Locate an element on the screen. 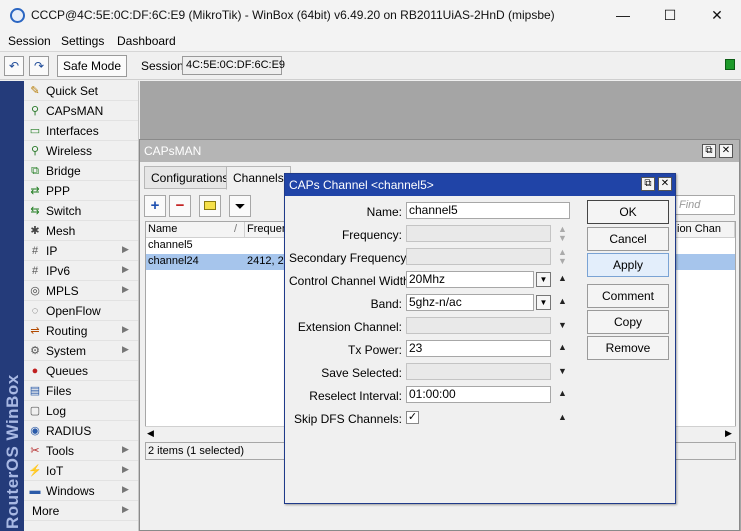  sidebar-item-wireless: ⚲ Wireless is located at coordinates (81, 151).